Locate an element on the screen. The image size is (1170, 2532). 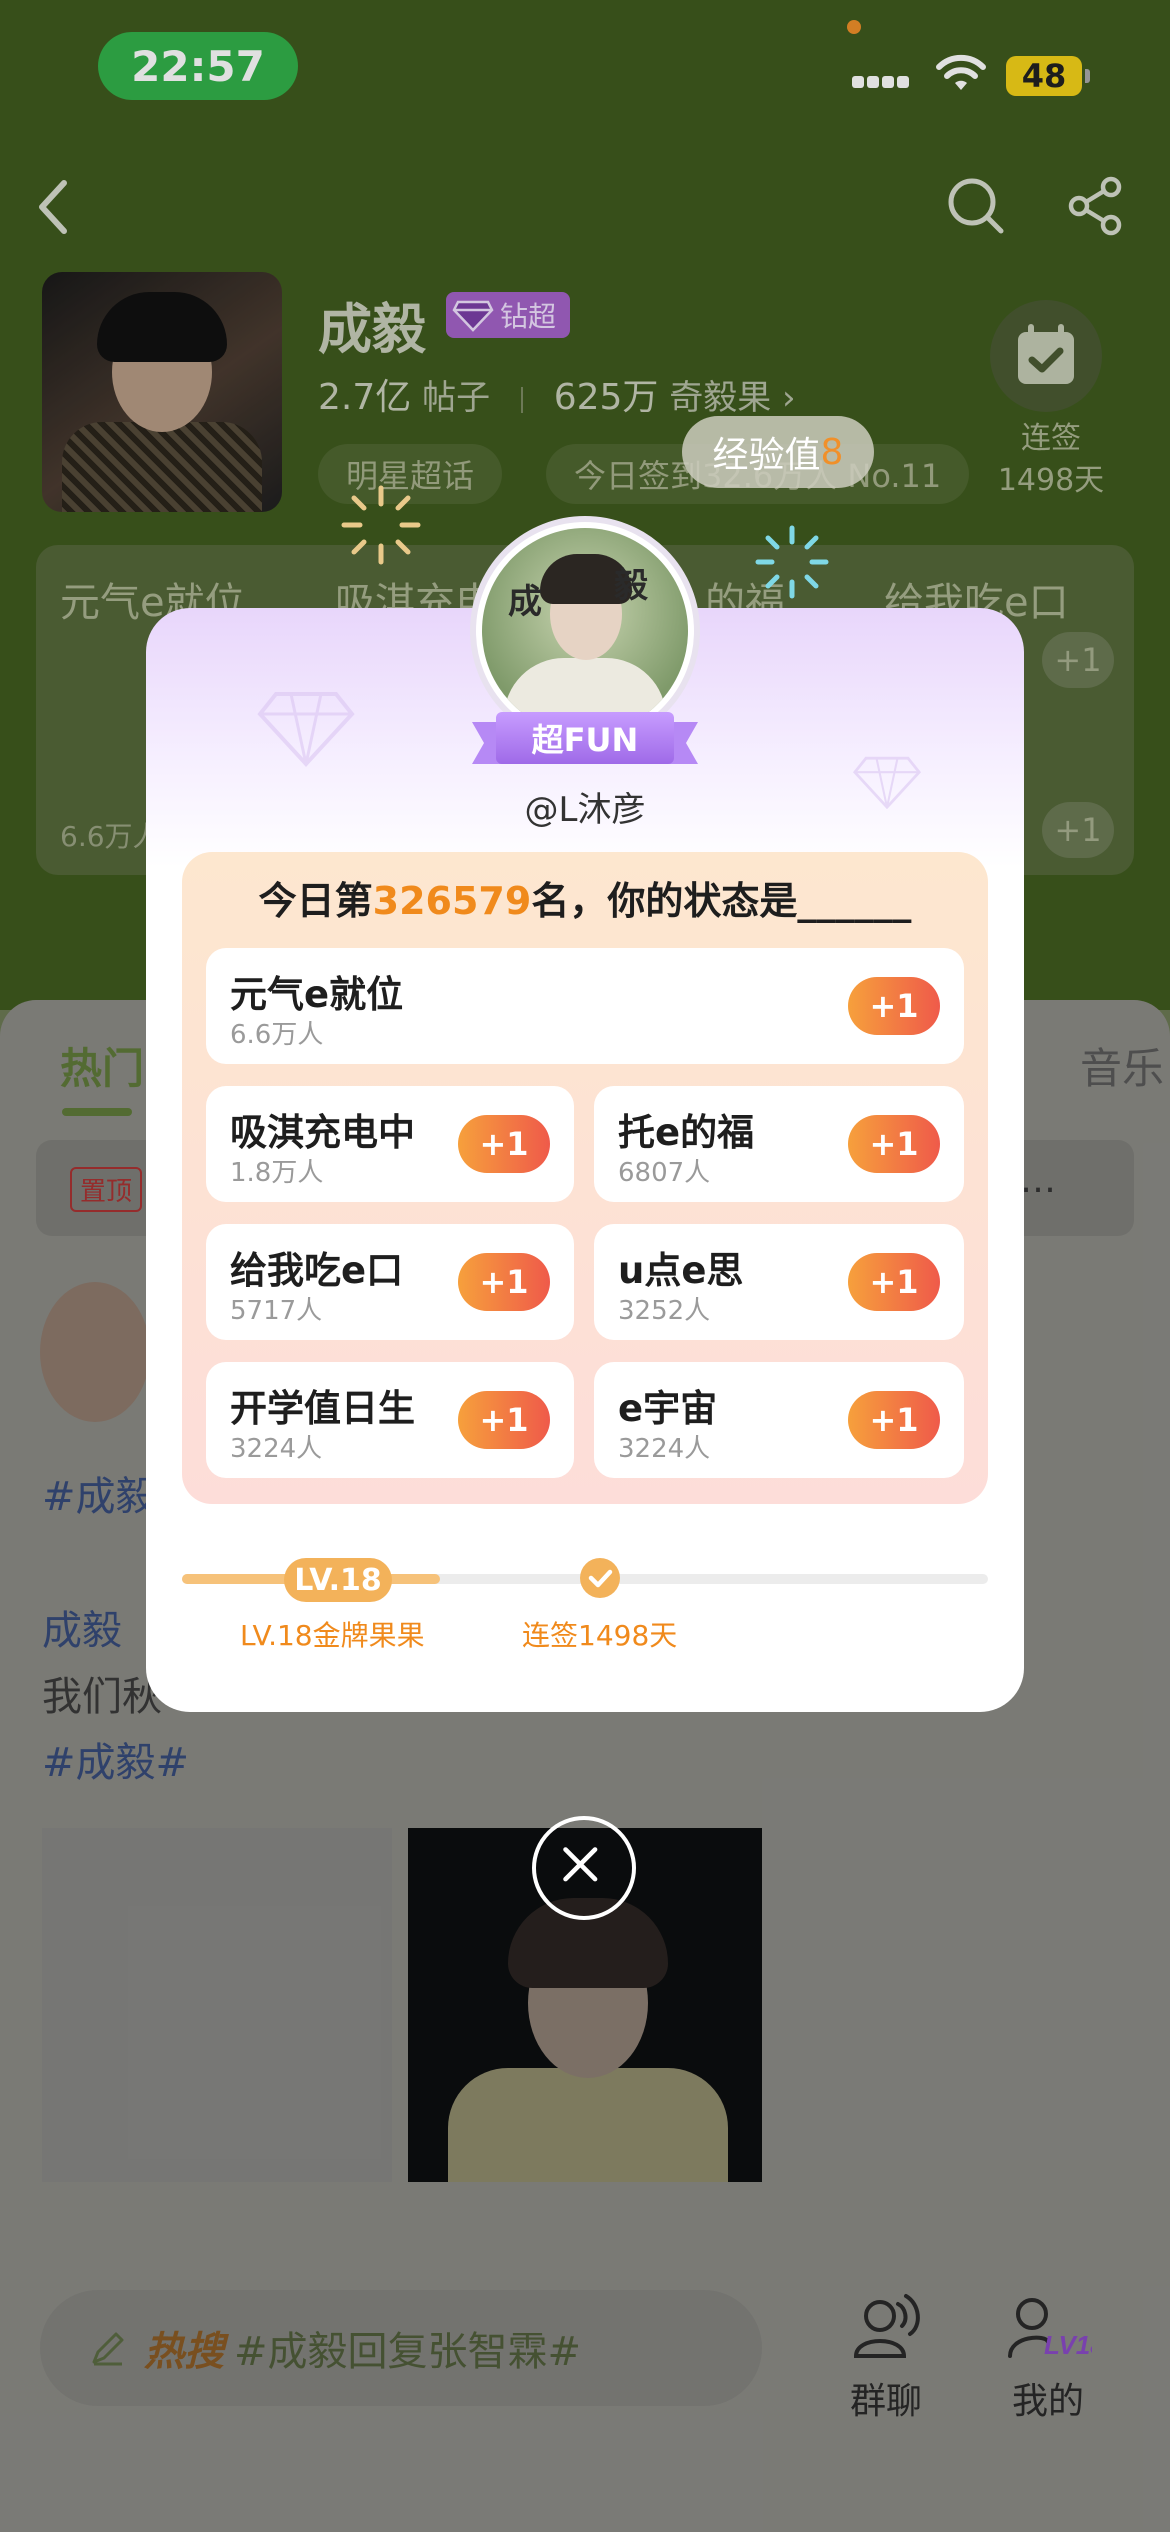
status-option: 给我吃e口 5717人 +1 is located at coordinates (390, 1282).